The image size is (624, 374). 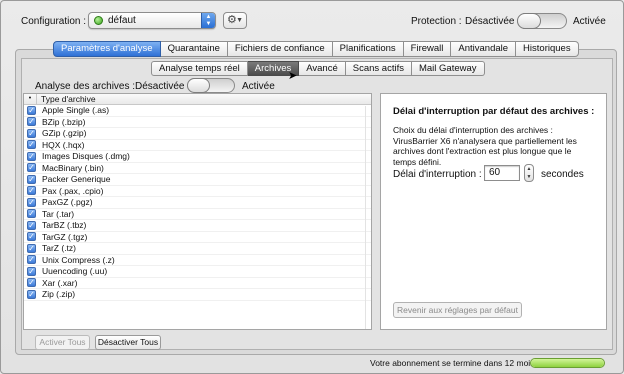 I want to click on list-item: ✓ Pax (.pax, .cpio), so click(x=197, y=191).